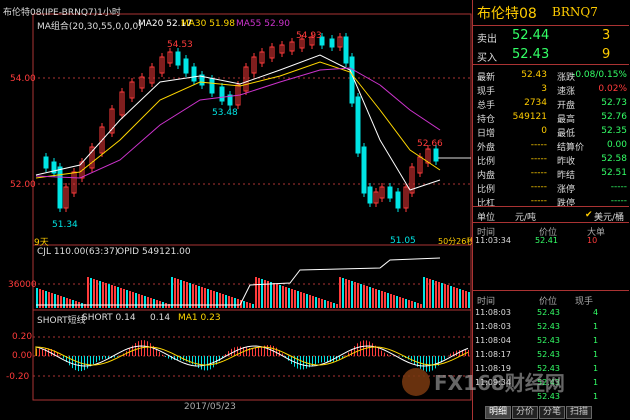 This screenshot has height=420, width=630. Describe the element at coordinates (430, 144) in the screenshot. I see `annotation-high-3: 52.66` at that location.